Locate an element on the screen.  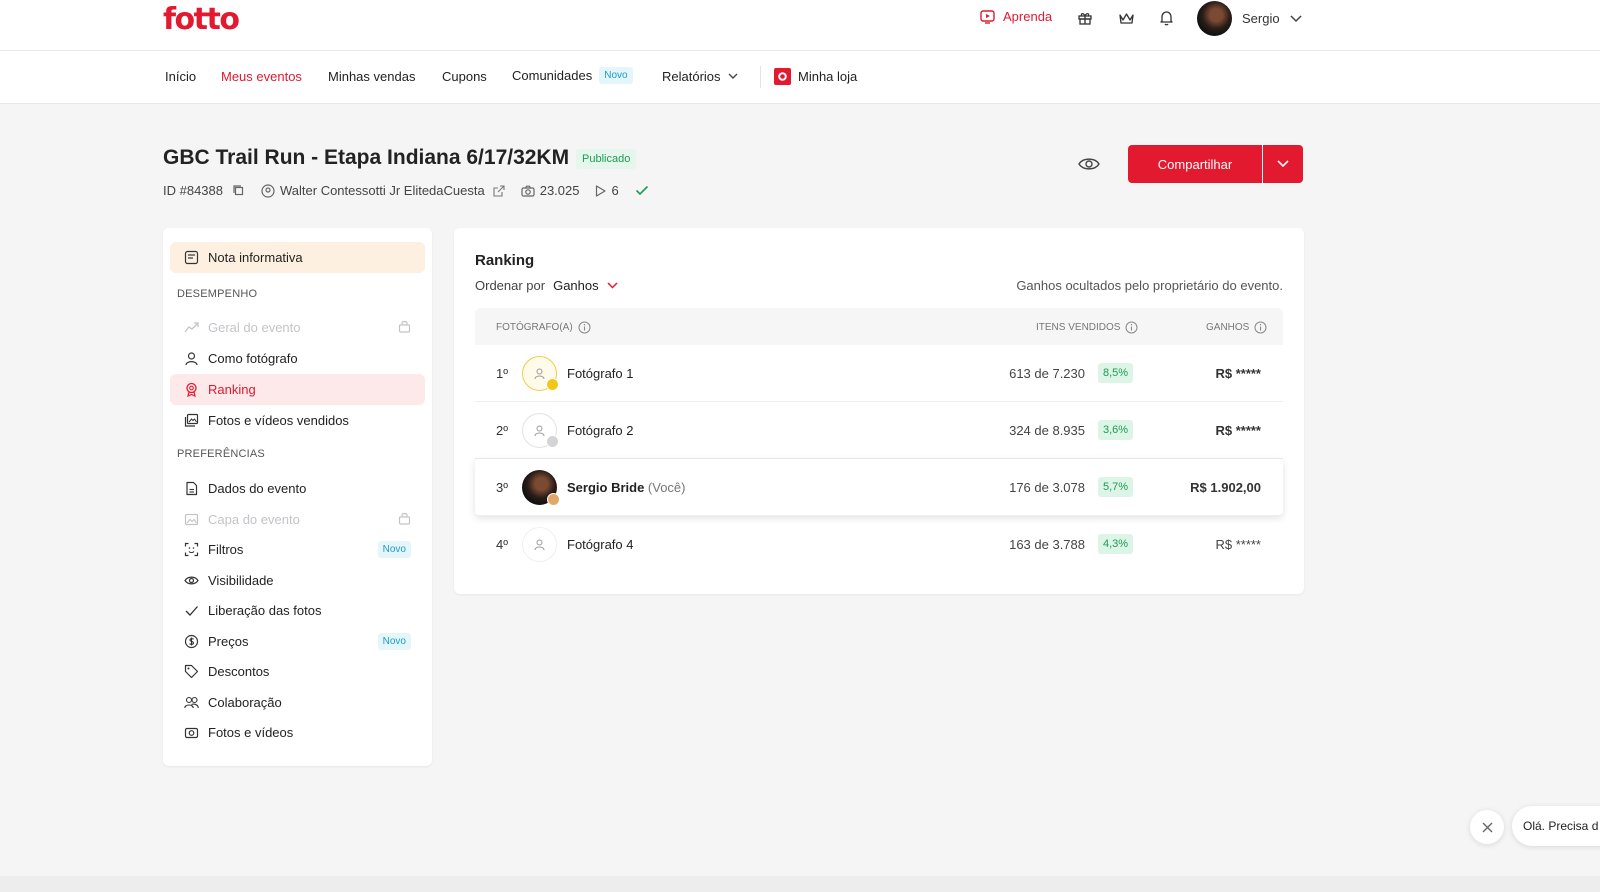
sidebar-item-liberacao: Liberação das fotos is located at coordinates (297, 610).